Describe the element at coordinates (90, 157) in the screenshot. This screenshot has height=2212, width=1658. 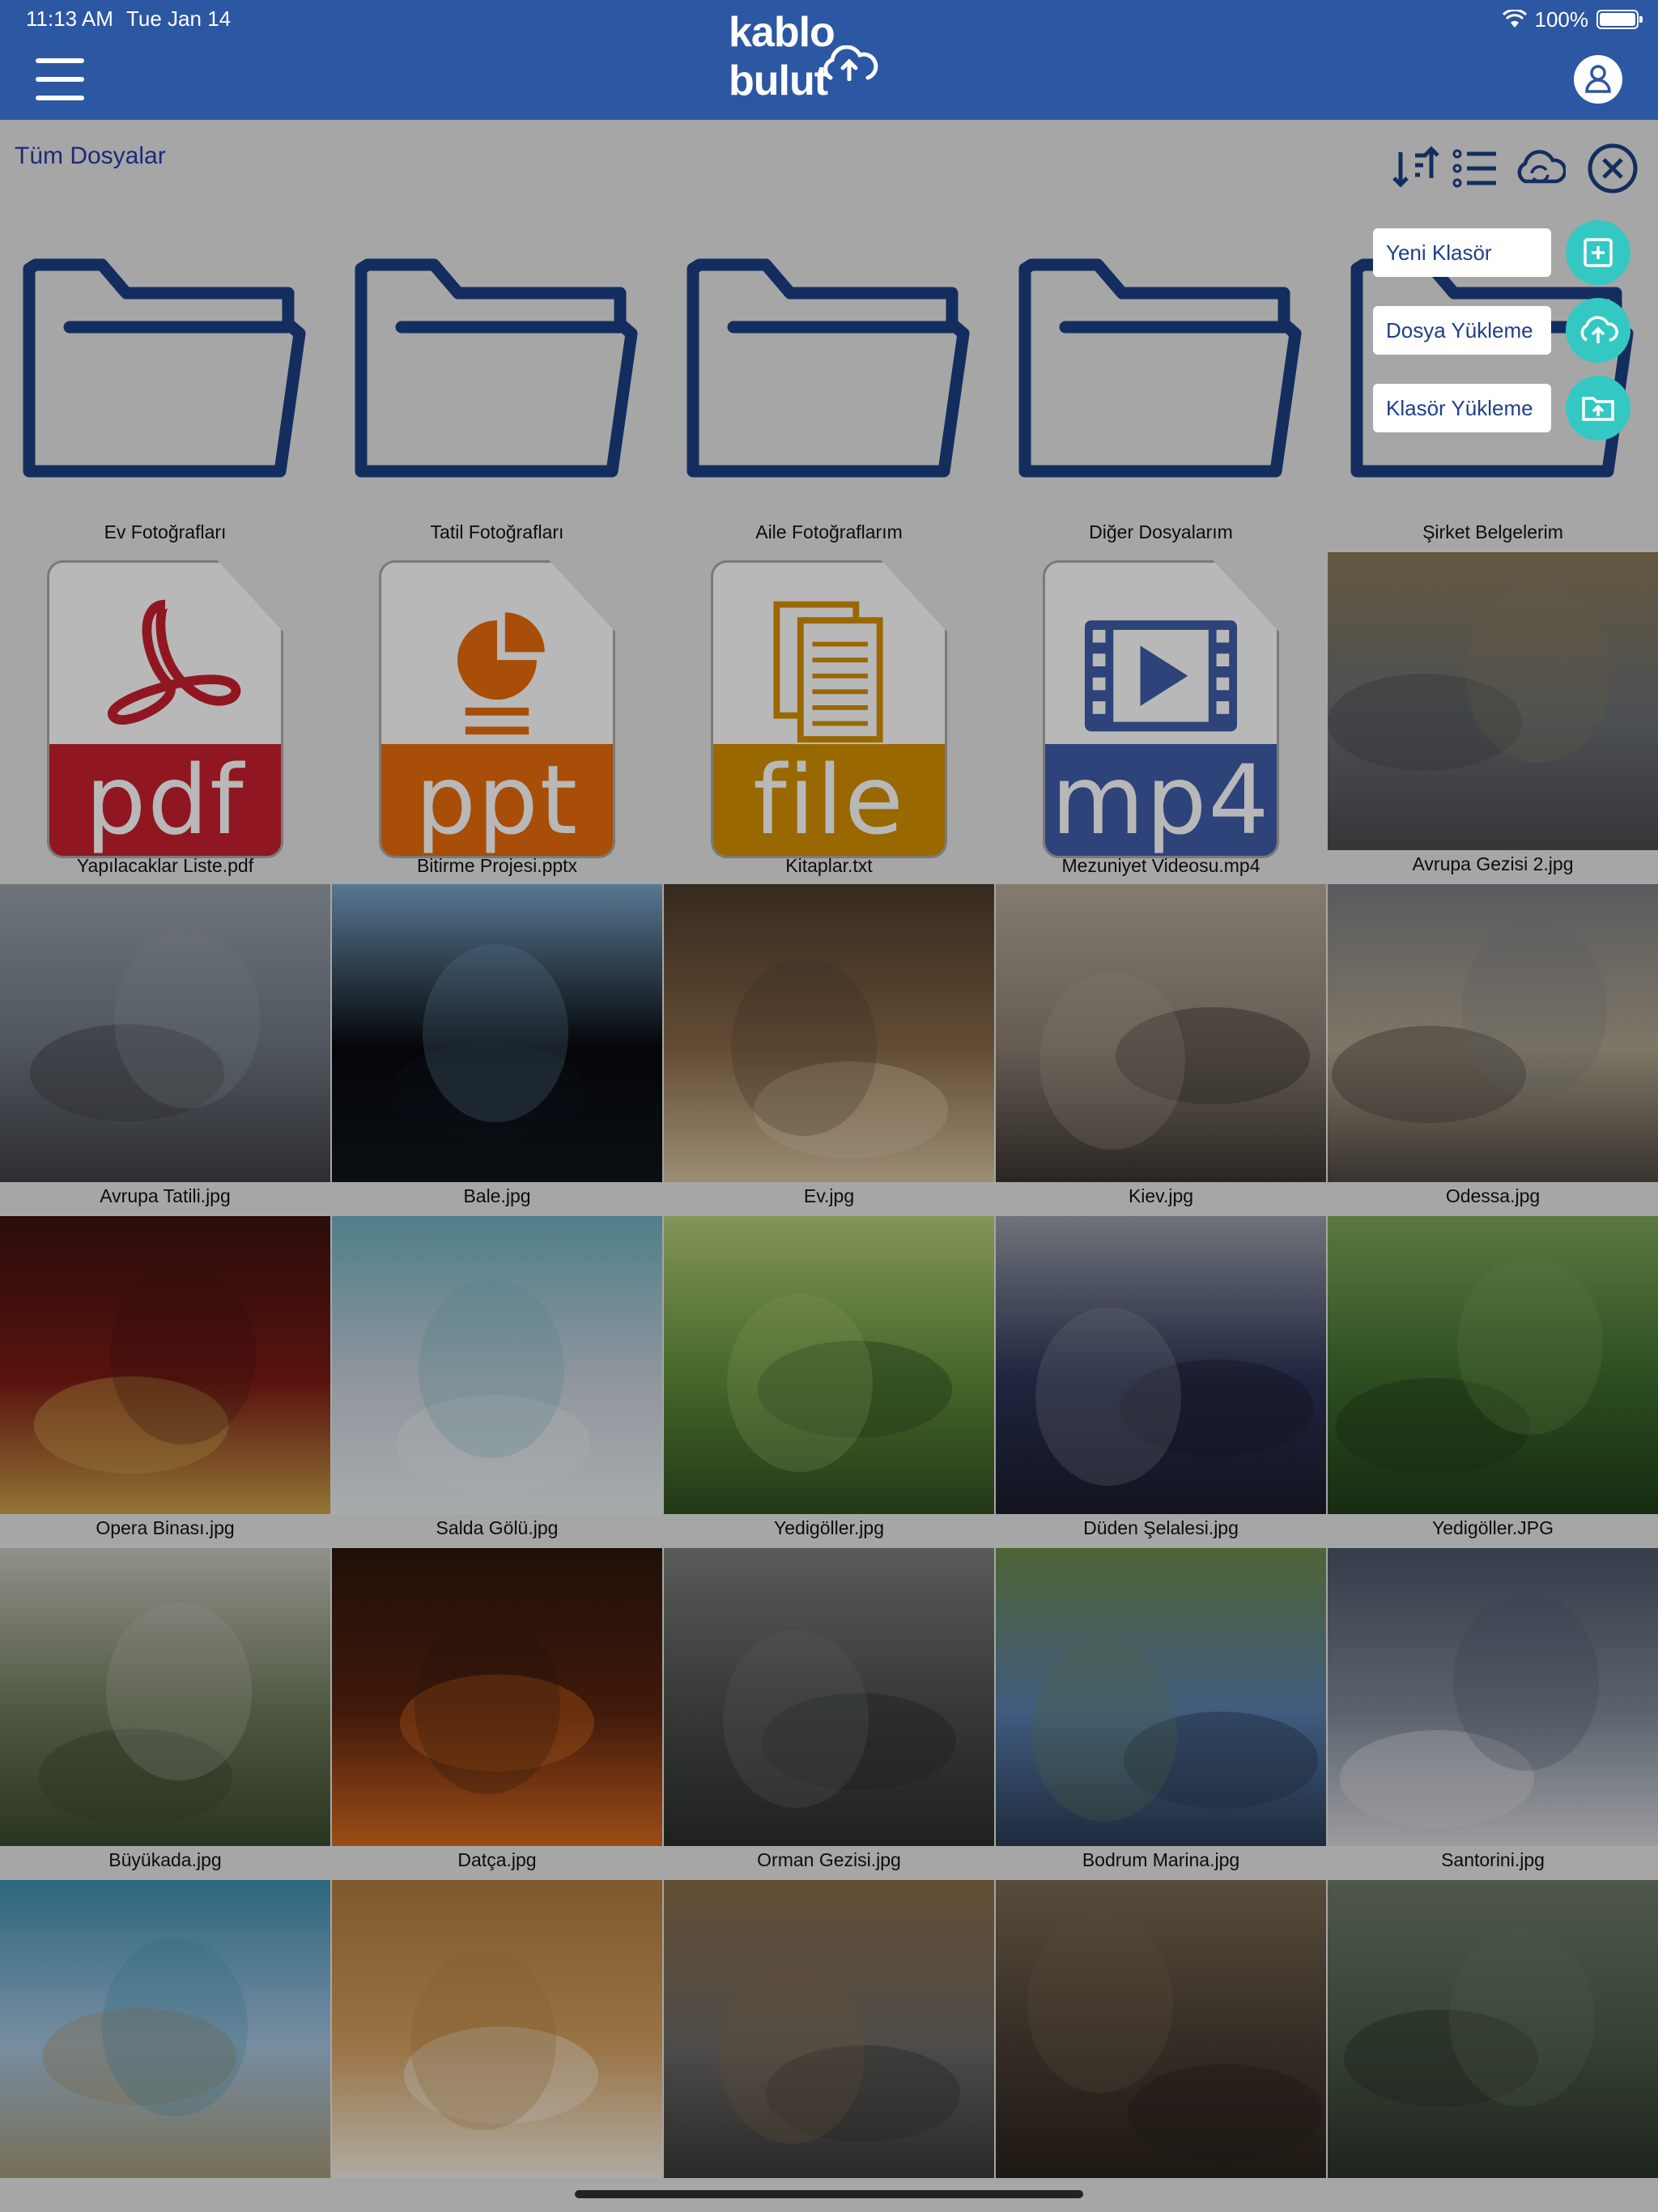
I see `breadcrumb: Tüm Dosyalar` at that location.